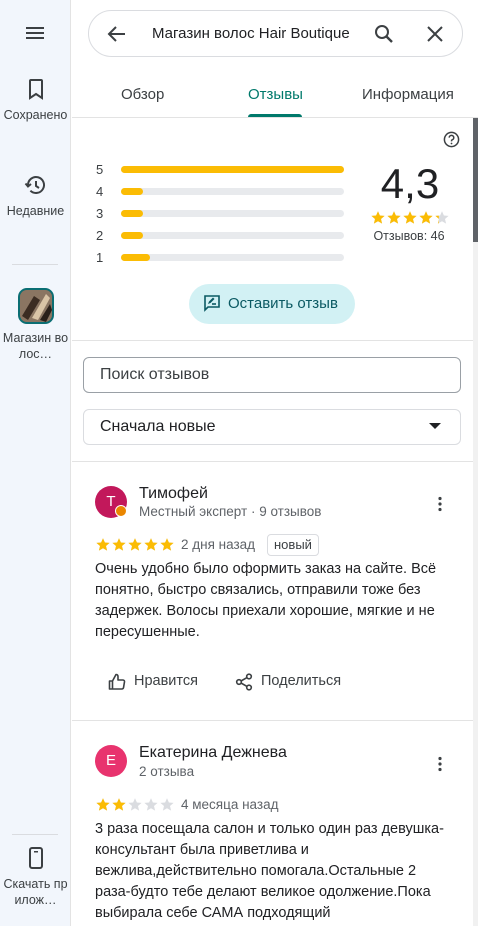  Describe the element at coordinates (173, 494) in the screenshot. I see `reviewer-name: Тимофей` at that location.